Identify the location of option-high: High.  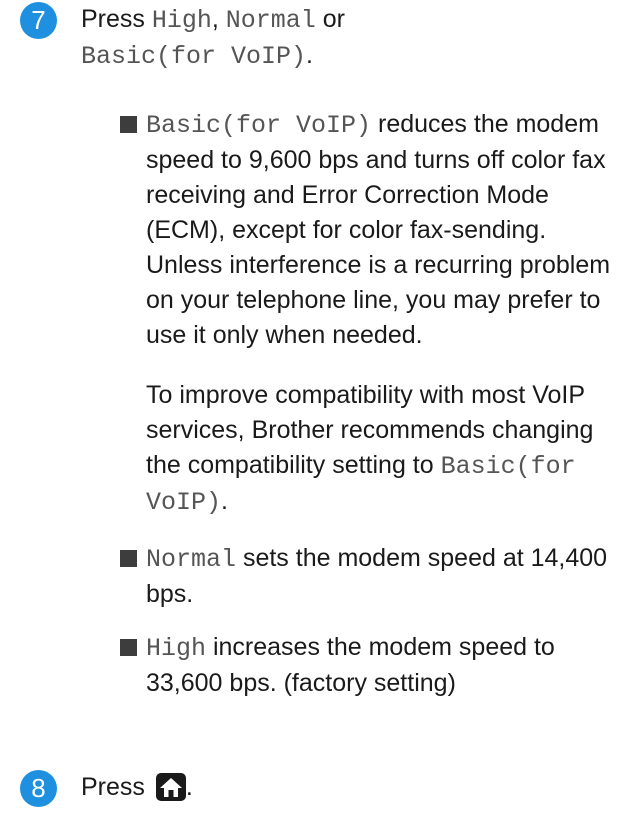
(181, 20).